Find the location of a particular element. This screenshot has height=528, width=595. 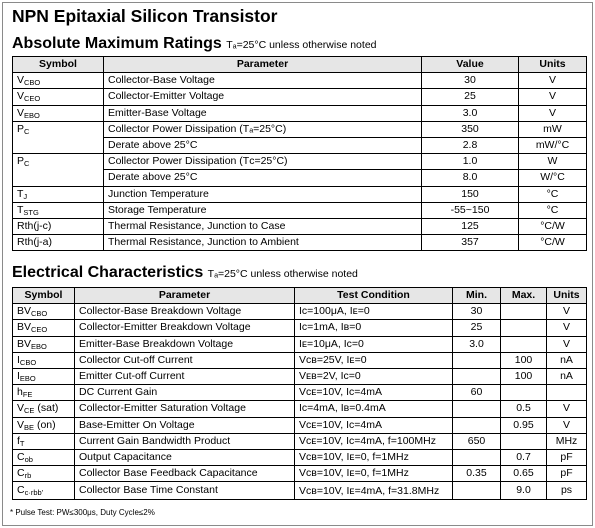

value-cell: 350 is located at coordinates (470, 129).